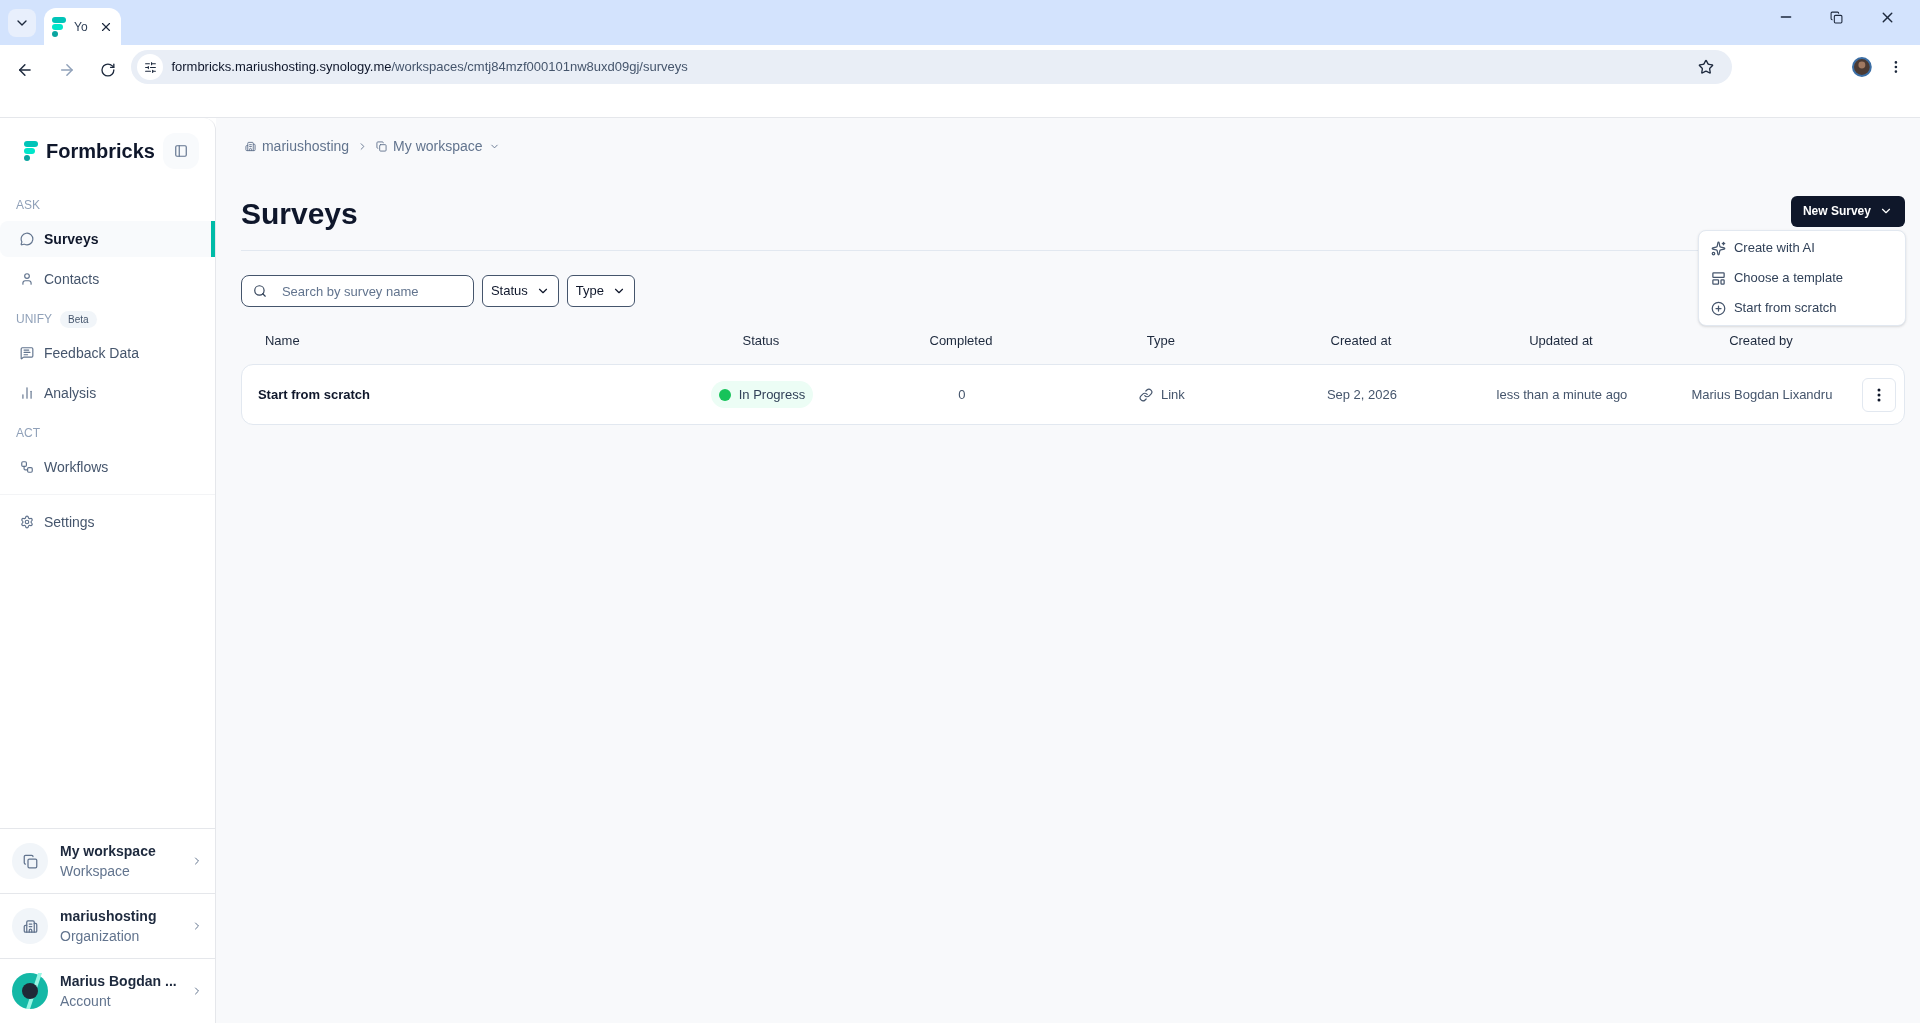 This screenshot has height=1023, width=1920. I want to click on column-header: Created by, so click(1761, 340).